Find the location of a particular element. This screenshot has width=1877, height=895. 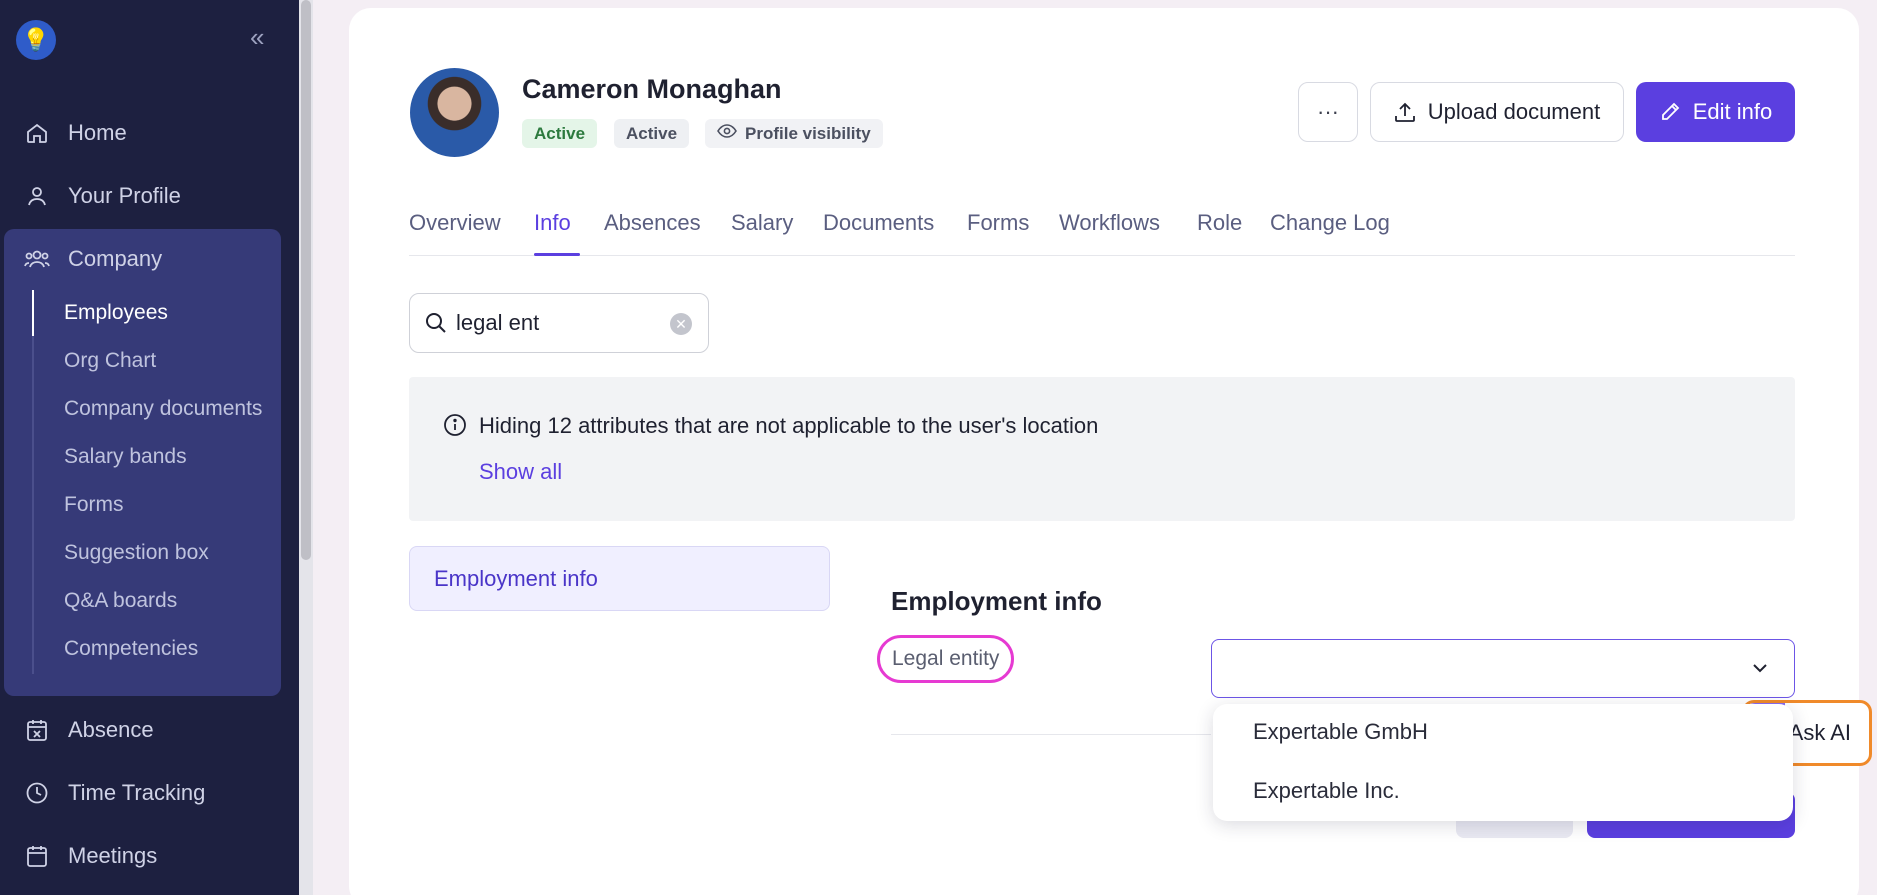

pencil-icon is located at coordinates (1670, 112).